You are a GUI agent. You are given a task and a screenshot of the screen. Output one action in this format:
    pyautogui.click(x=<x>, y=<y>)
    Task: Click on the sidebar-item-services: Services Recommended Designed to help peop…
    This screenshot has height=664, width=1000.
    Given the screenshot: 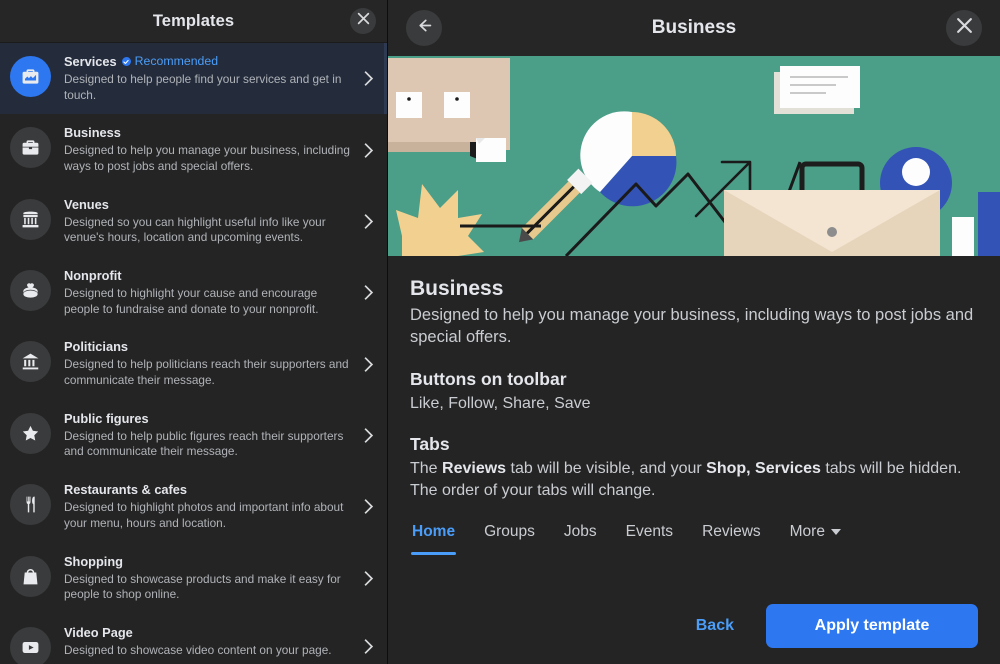 What is the action you would take?
    pyautogui.click(x=193, y=79)
    